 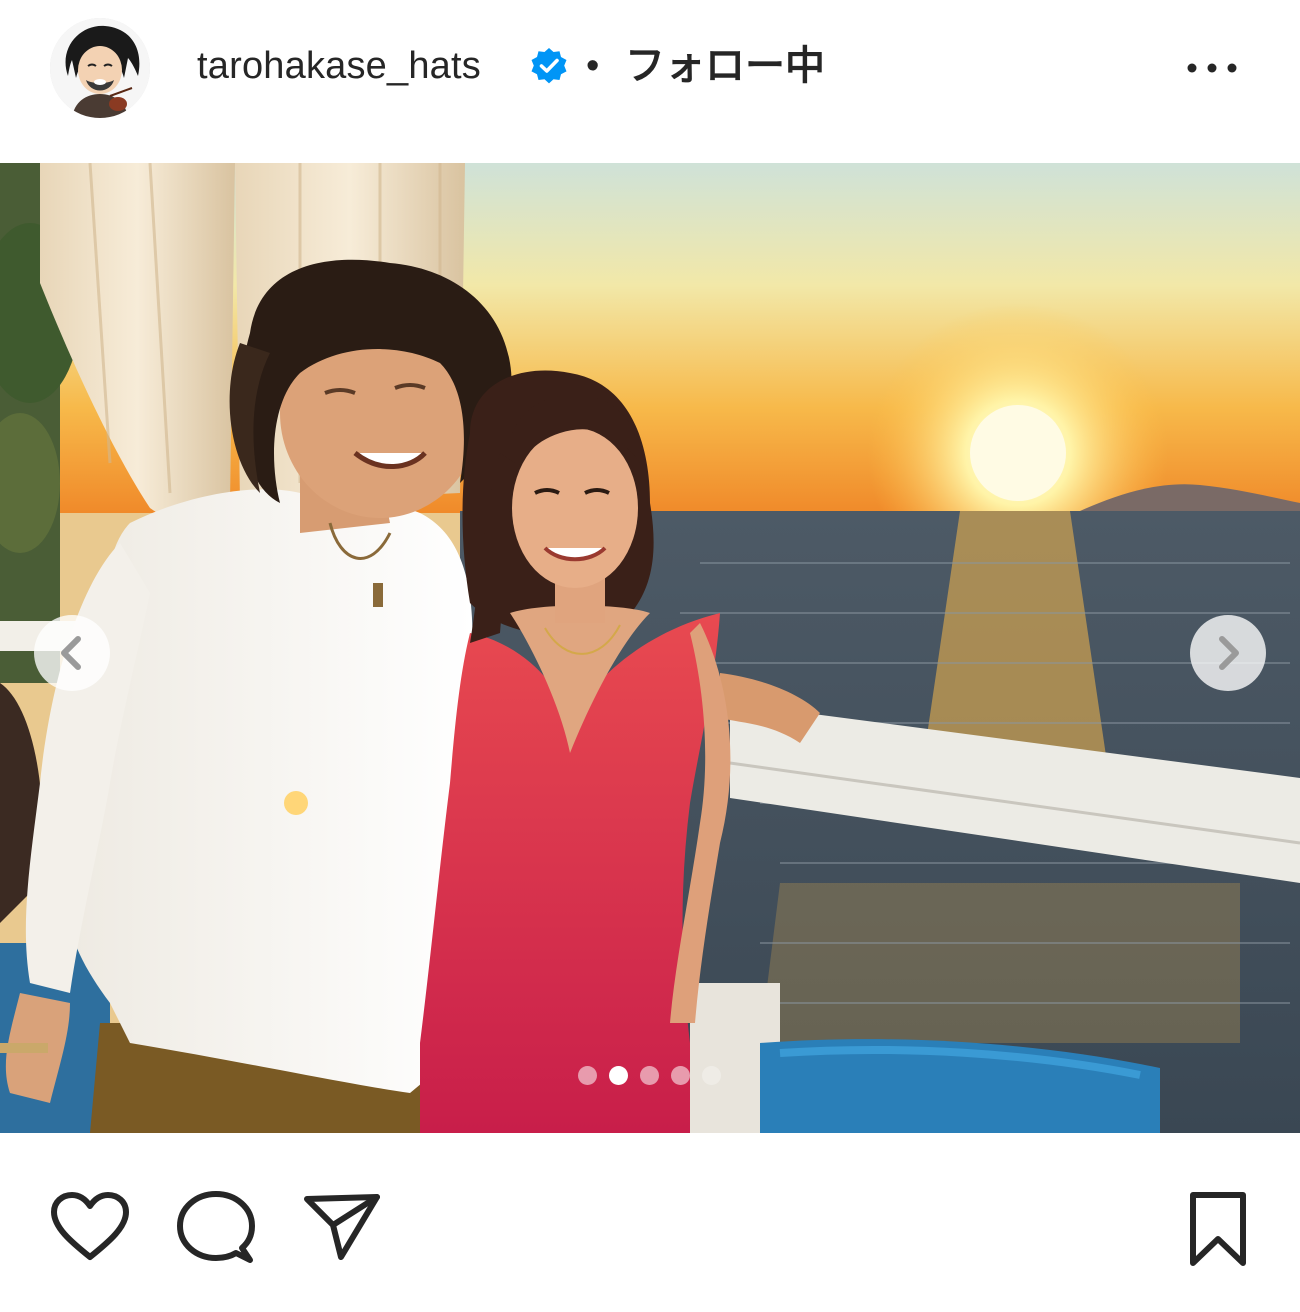 I want to click on profile-avatar, so click(x=100, y=68).